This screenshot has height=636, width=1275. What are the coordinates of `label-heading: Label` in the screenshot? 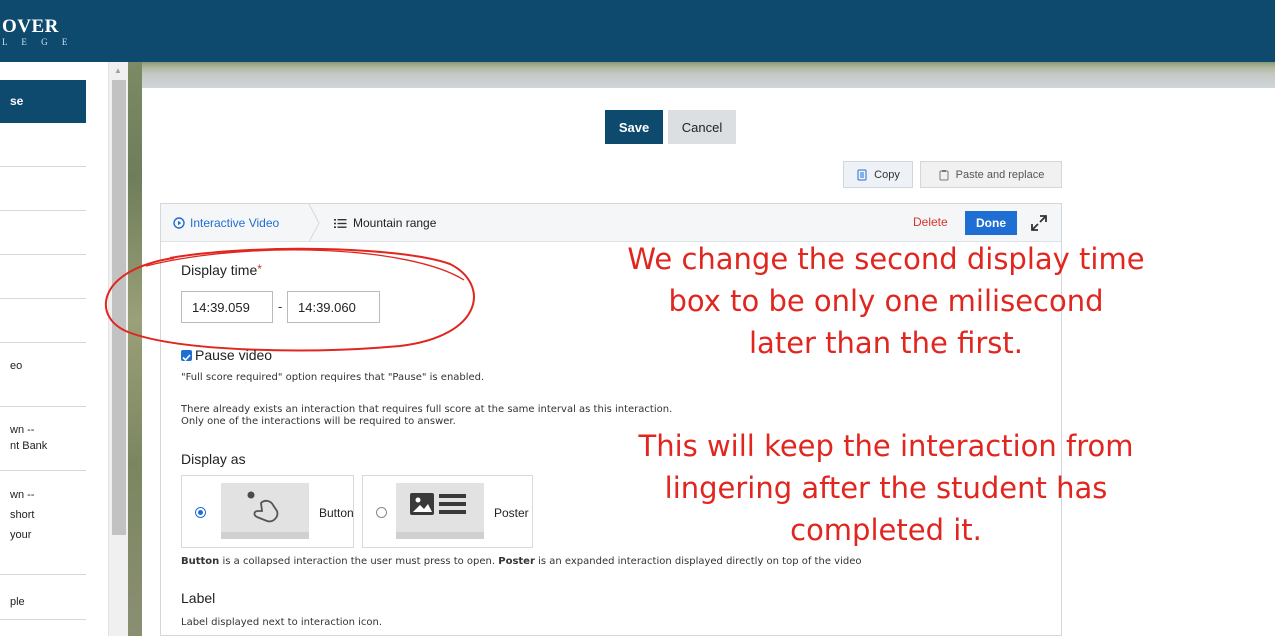 It's located at (198, 598).